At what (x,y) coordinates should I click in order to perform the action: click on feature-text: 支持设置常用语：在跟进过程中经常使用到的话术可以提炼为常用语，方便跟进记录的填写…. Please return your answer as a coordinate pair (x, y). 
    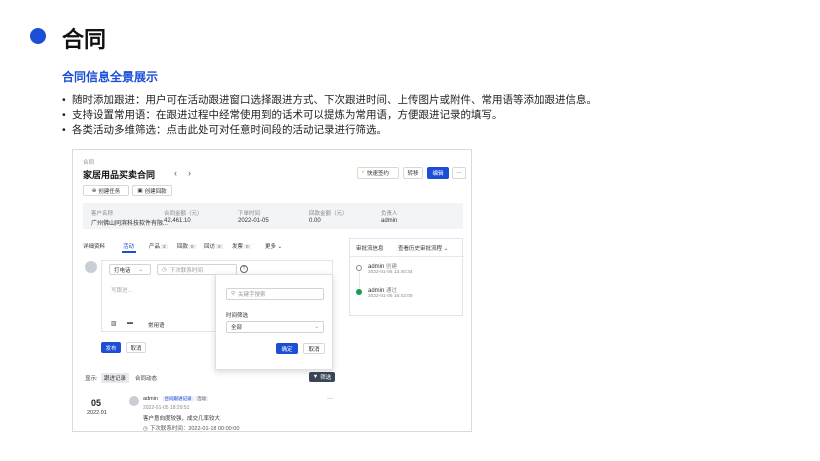
    Looking at the image, I should click on (287, 115).